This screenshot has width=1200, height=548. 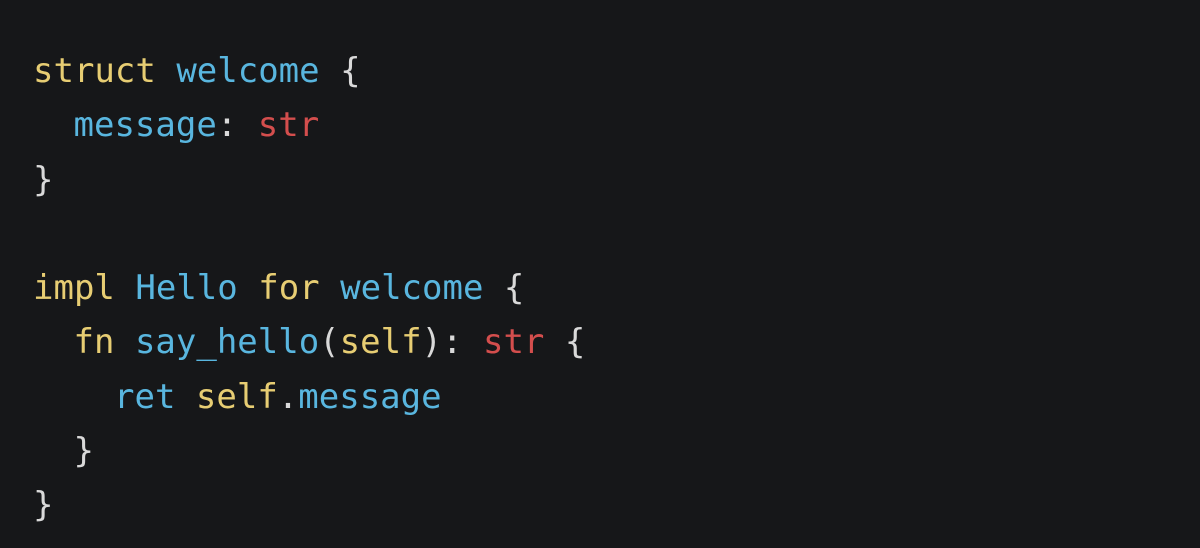 What do you see at coordinates (442, 342) in the screenshot?
I see `close-paren-colon: ):` at bounding box center [442, 342].